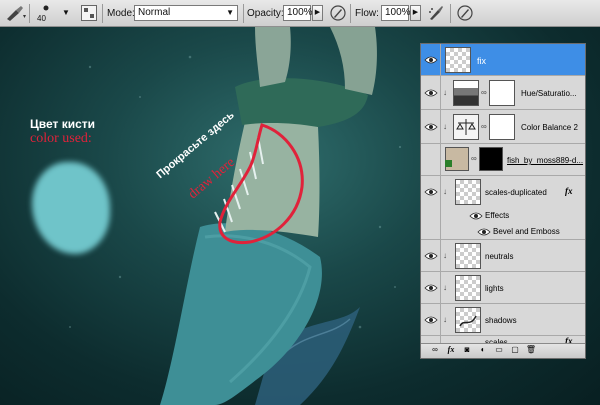 This screenshot has width=600, height=405. What do you see at coordinates (499, 256) in the screenshot?
I see `layer-name: neutrals` at bounding box center [499, 256].